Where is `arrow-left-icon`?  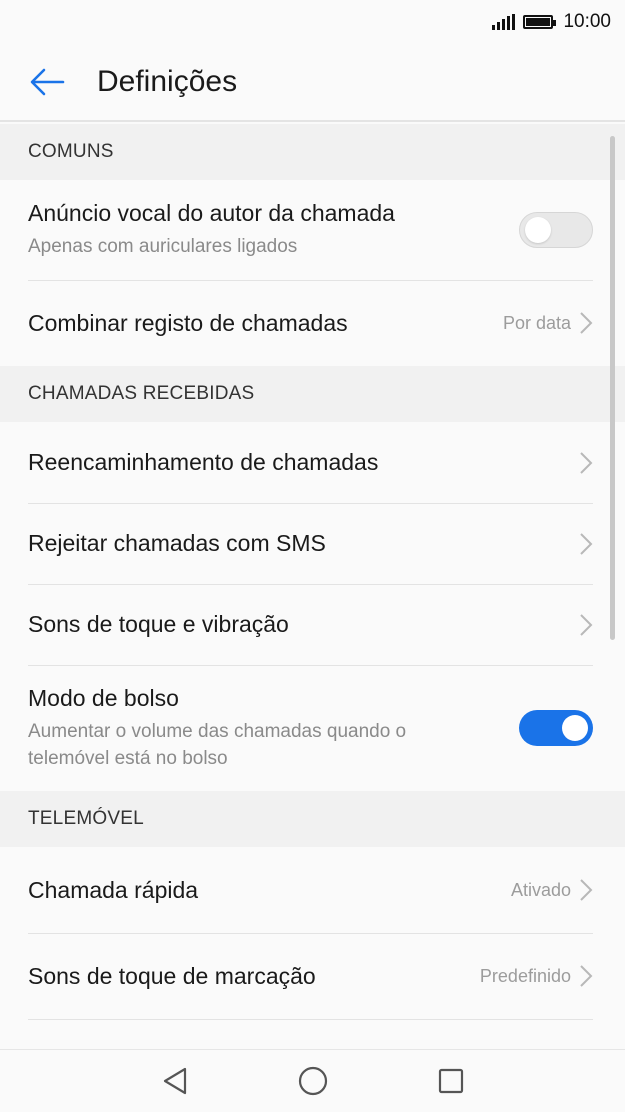
arrow-left-icon is located at coordinates (47, 82).